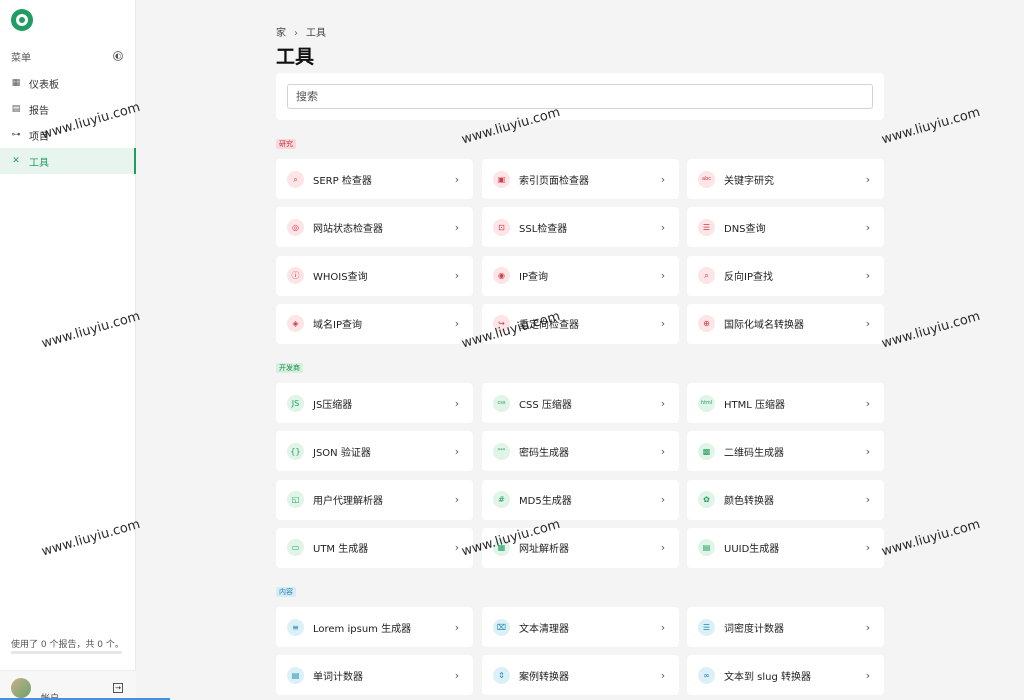 The height and width of the screenshot is (700, 1024). I want to click on avatar, so click(21, 688).